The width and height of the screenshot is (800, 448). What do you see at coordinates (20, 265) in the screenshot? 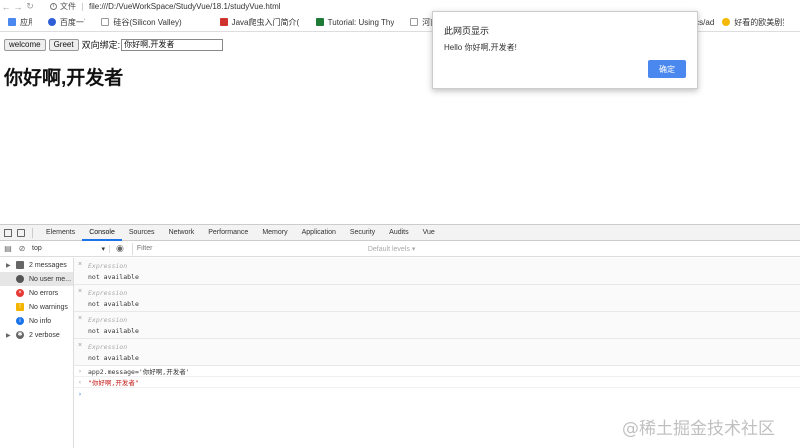
I see `list-icon` at bounding box center [20, 265].